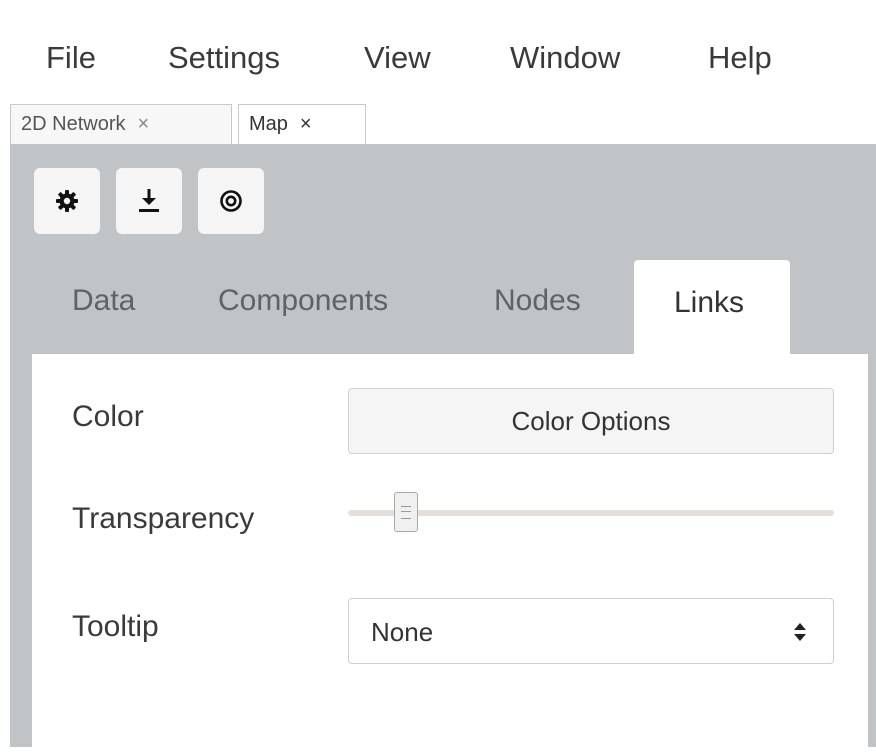 This screenshot has width=876, height=755. Describe the element at coordinates (740, 58) in the screenshot. I see `menu-help: Help` at that location.